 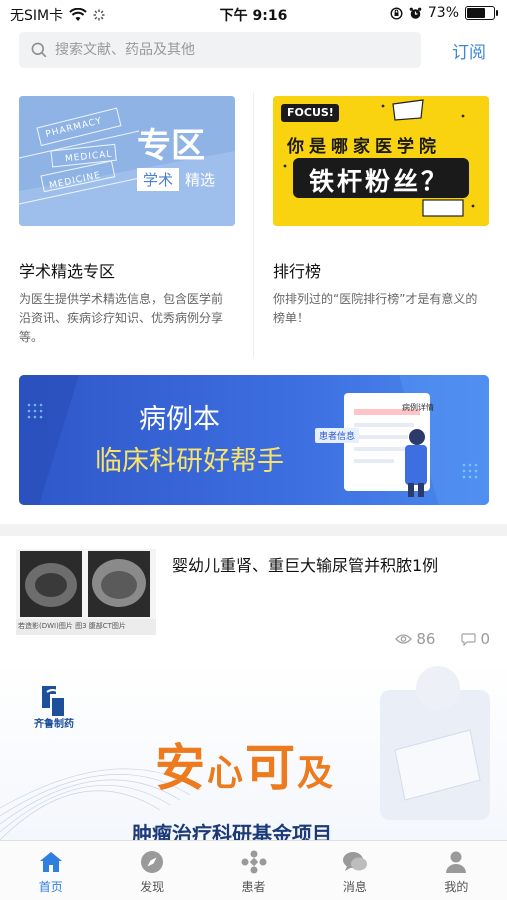 I want to click on section-divider, so click(x=253, y=530).